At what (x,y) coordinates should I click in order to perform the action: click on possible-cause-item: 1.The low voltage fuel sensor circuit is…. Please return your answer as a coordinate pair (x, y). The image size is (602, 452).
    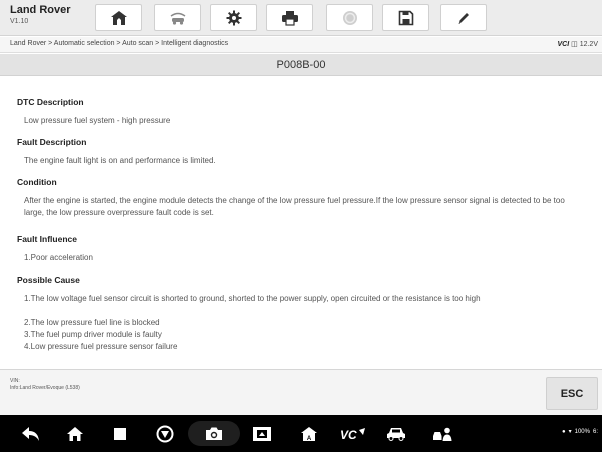
    Looking at the image, I should click on (252, 298).